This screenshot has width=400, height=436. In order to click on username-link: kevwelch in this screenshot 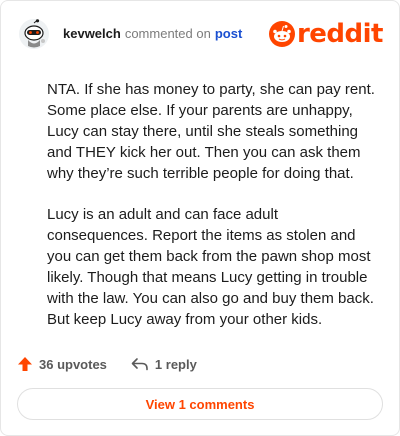, I will do `click(92, 34)`.